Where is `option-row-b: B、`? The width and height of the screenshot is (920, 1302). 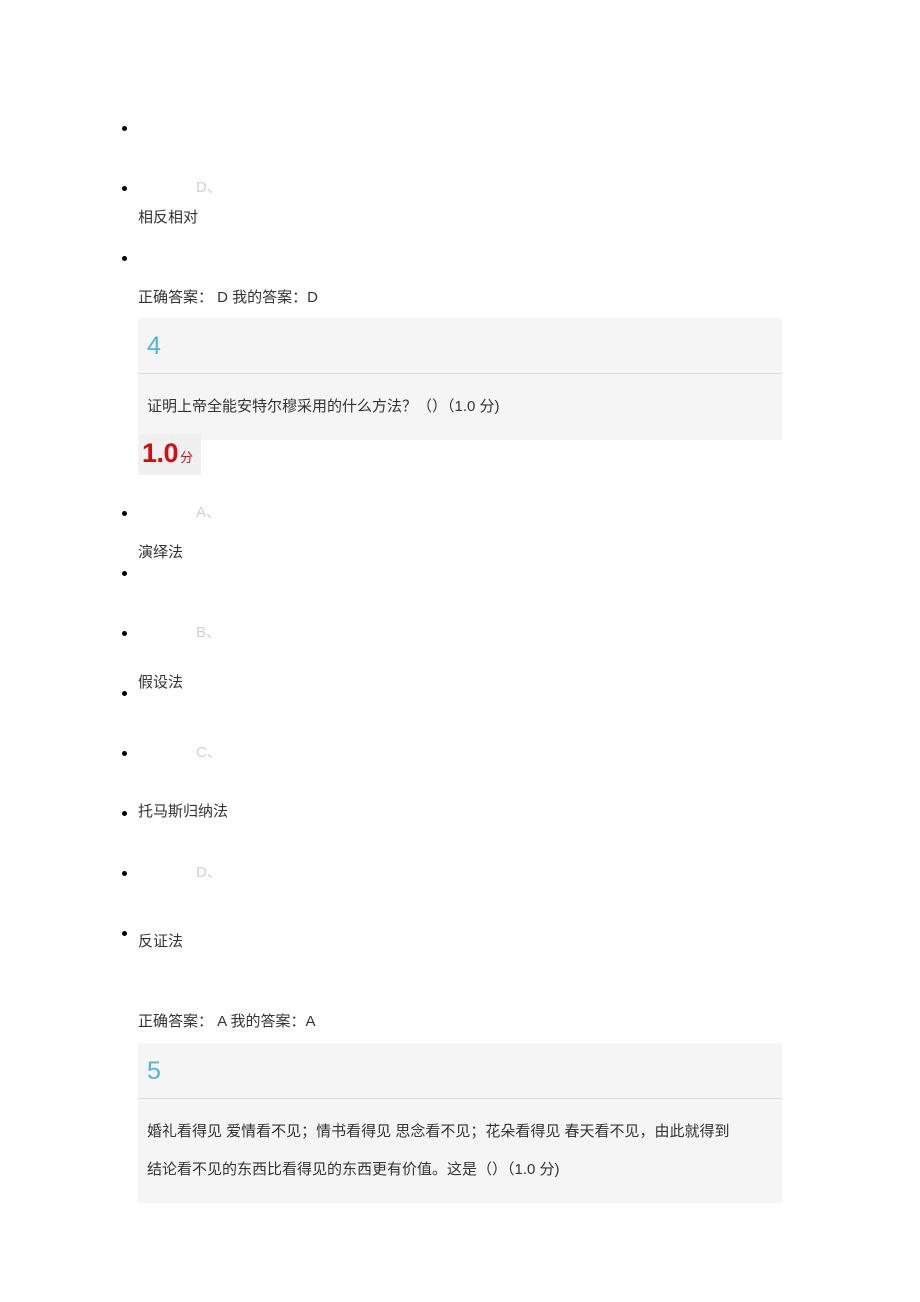
option-row-b: B、 is located at coordinates (460, 633).